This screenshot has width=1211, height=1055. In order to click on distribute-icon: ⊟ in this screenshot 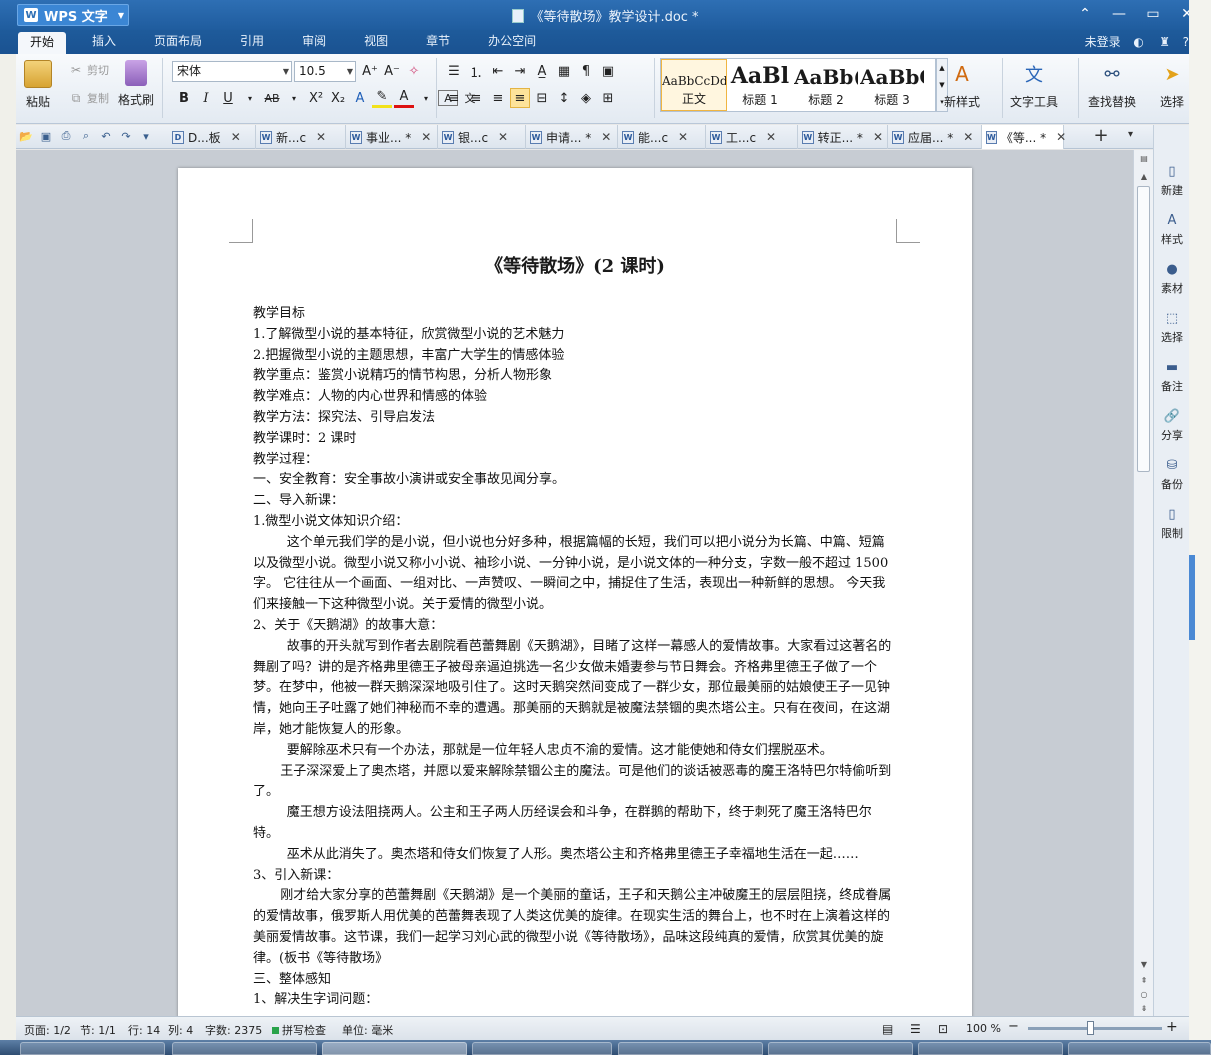, I will do `click(542, 98)`.